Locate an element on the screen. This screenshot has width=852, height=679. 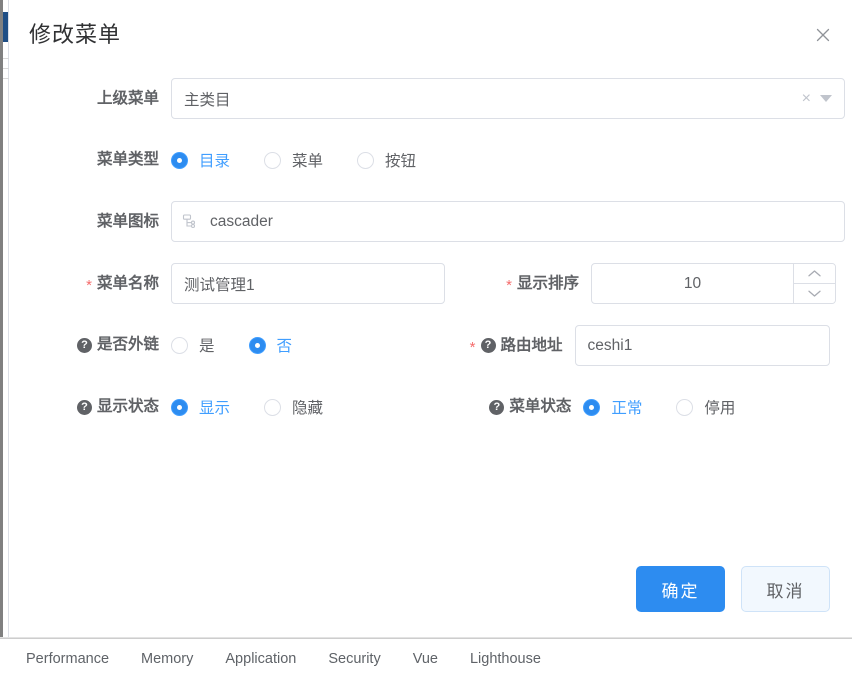
clear-icon: × is located at coordinates (806, 98).